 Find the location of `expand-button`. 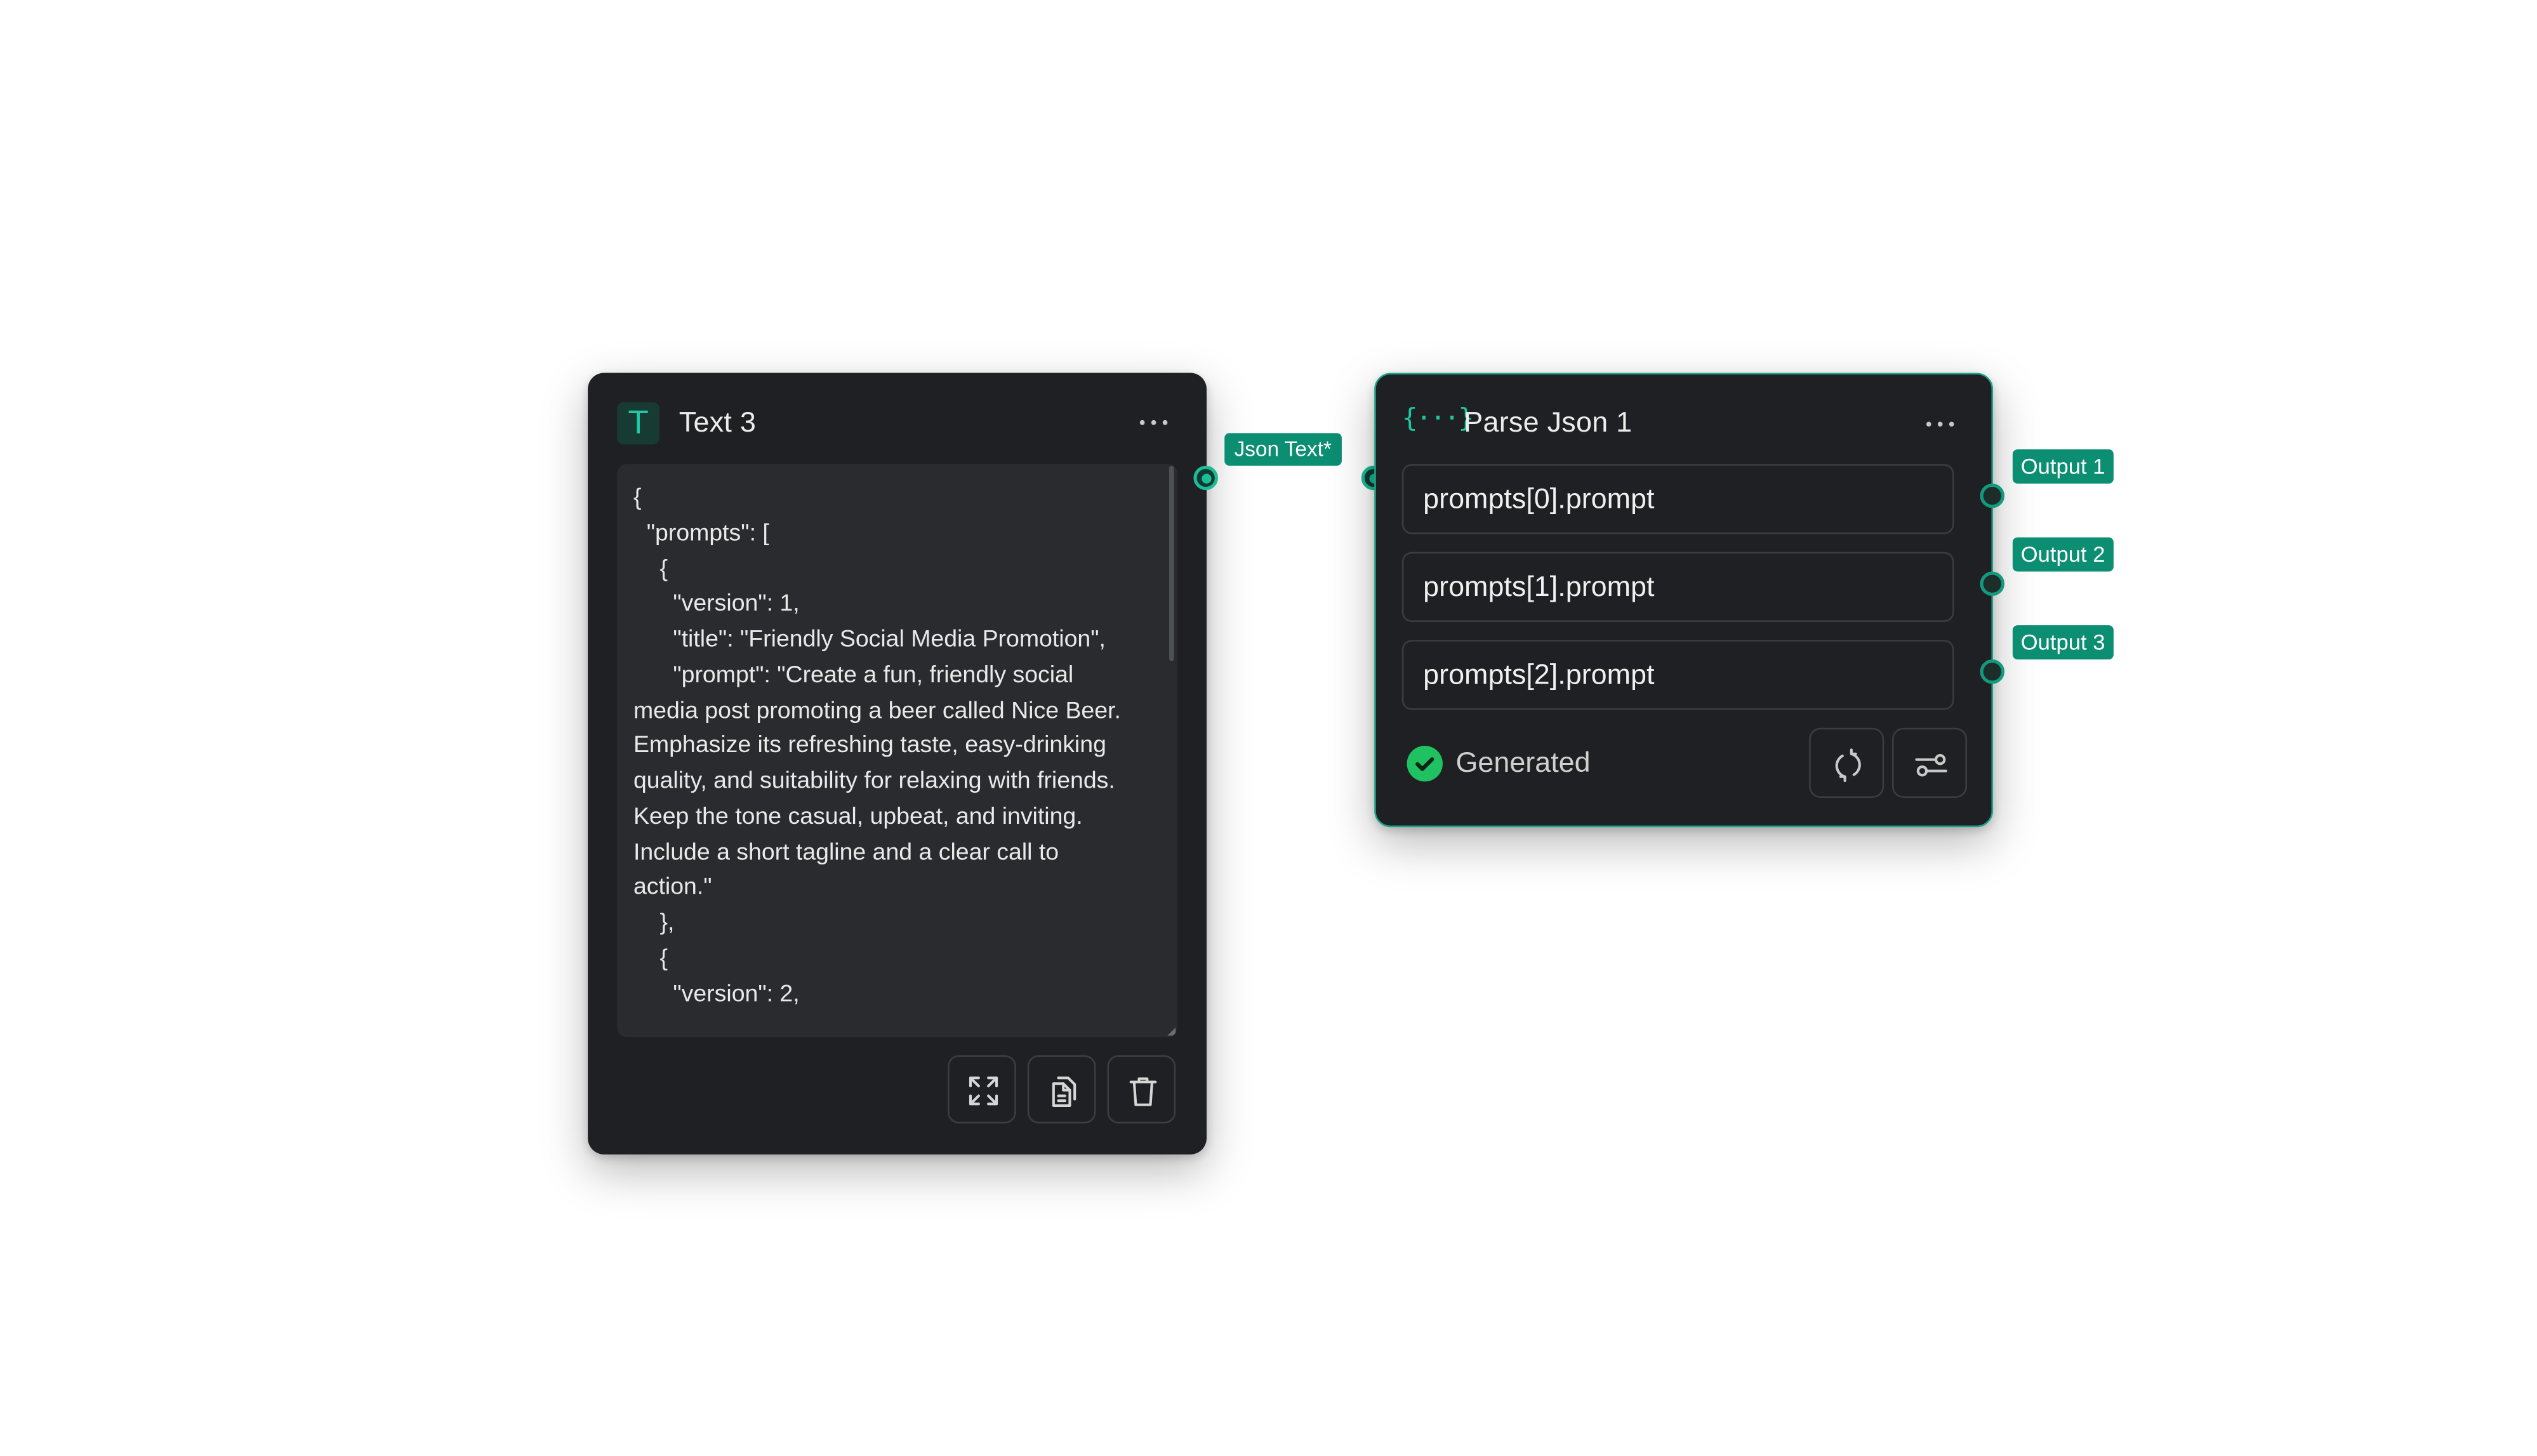

expand-button is located at coordinates (982, 1089).